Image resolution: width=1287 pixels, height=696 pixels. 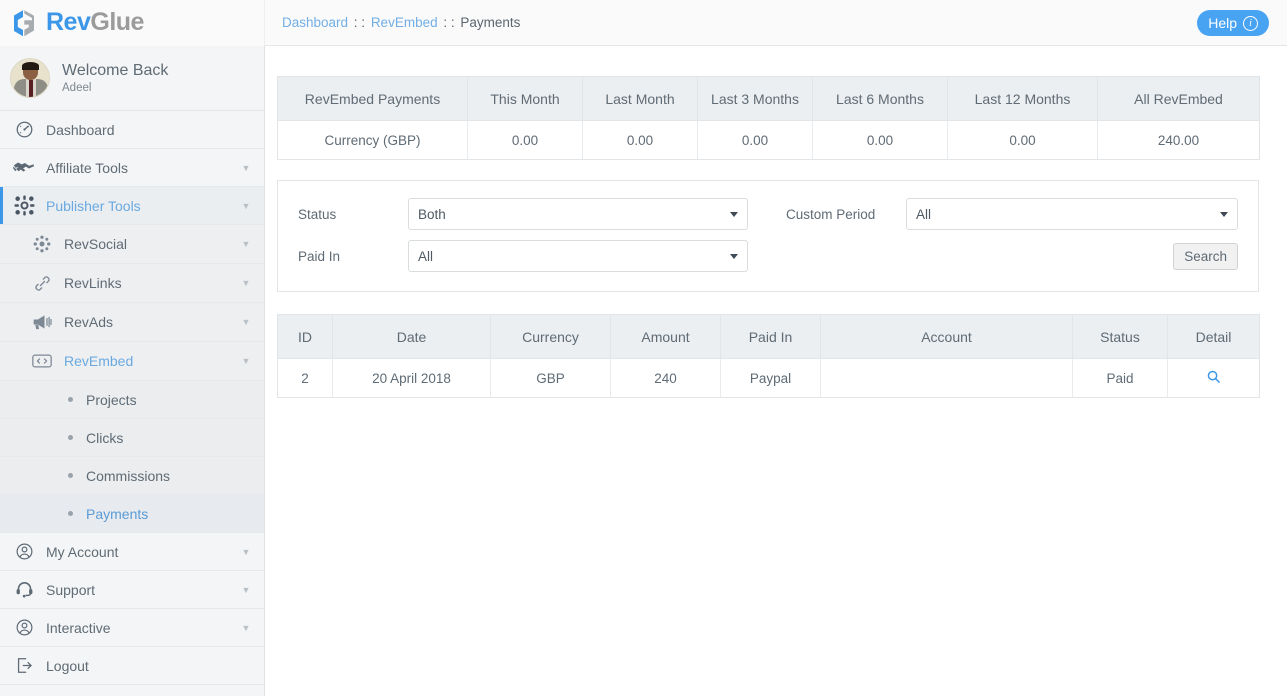 What do you see at coordinates (117, 22) in the screenshot?
I see `brand-glue: Glue` at bounding box center [117, 22].